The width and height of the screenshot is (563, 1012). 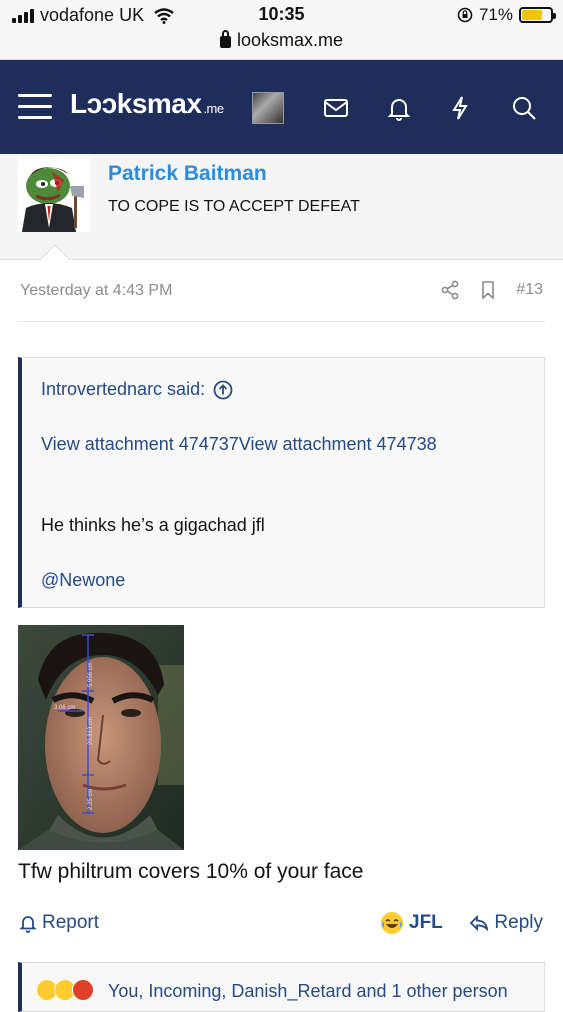 What do you see at coordinates (537, 15) in the screenshot?
I see `battery-icon` at bounding box center [537, 15].